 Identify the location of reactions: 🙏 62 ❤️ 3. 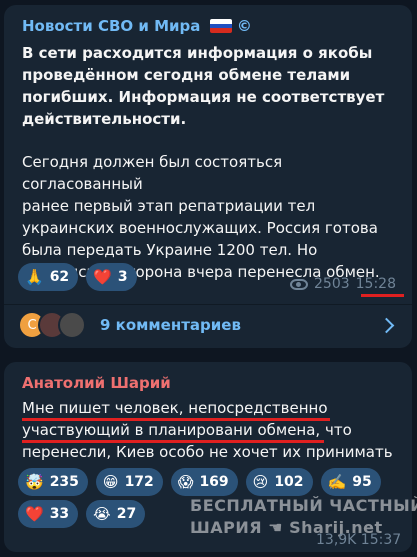
(77, 277).